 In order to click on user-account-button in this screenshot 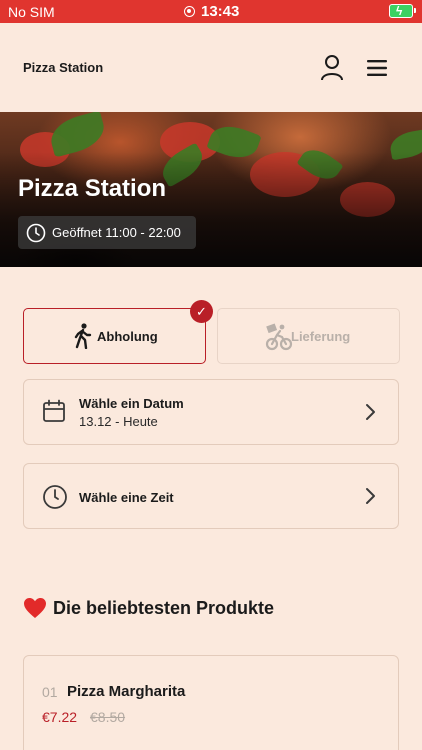, I will do `click(332, 68)`.